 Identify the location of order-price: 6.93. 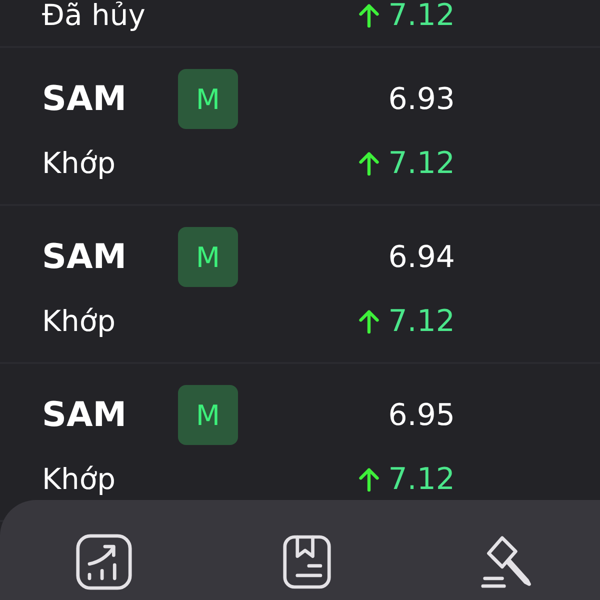
(421, 99).